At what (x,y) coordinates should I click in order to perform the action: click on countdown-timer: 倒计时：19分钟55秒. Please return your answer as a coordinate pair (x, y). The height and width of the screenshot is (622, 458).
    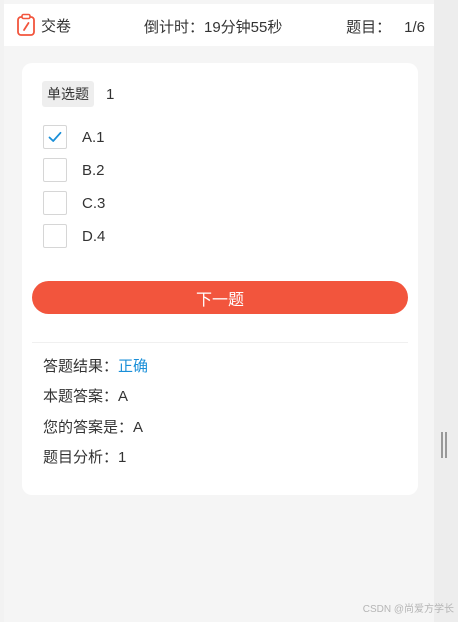
    Looking at the image, I should click on (213, 27).